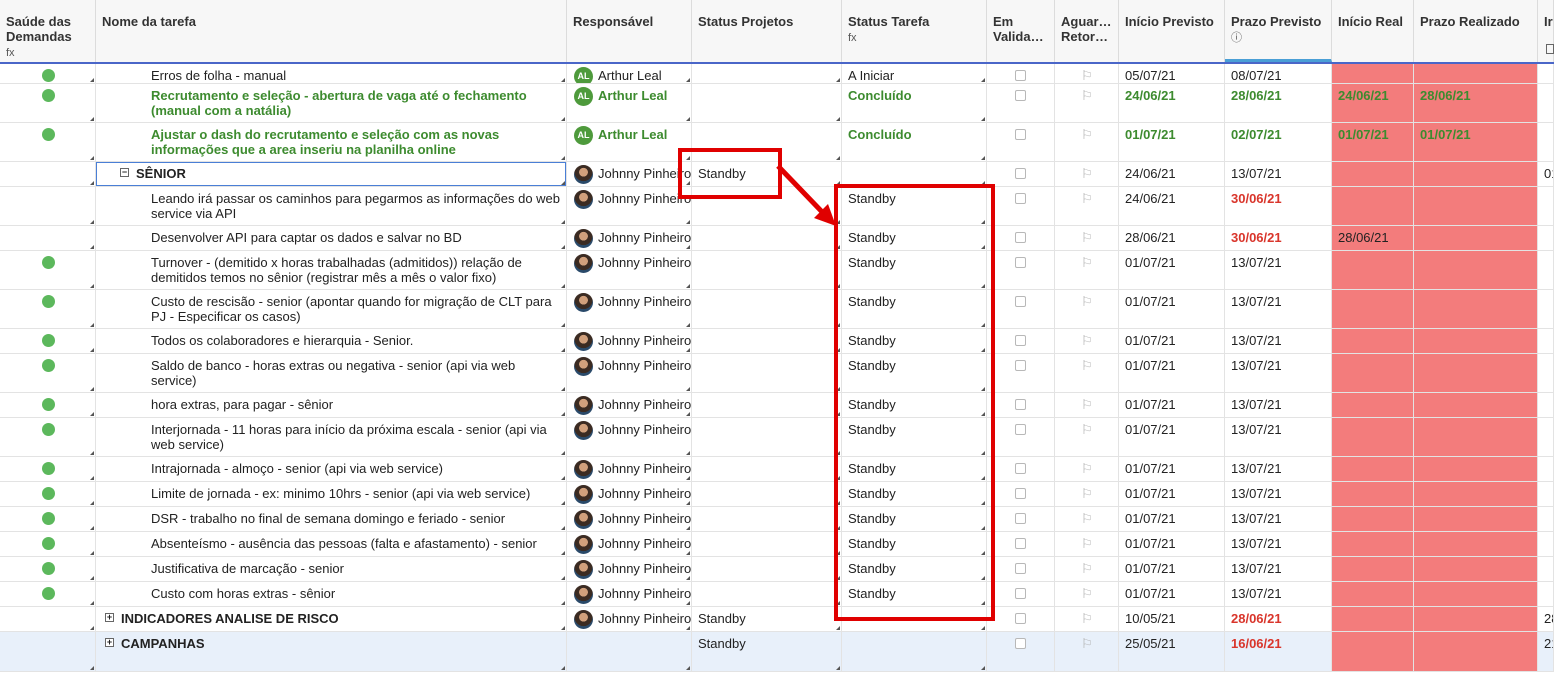 The image size is (1554, 673). Describe the element at coordinates (1172, 31) in the screenshot. I see `column-header-iniprev: Início Previsto` at that location.